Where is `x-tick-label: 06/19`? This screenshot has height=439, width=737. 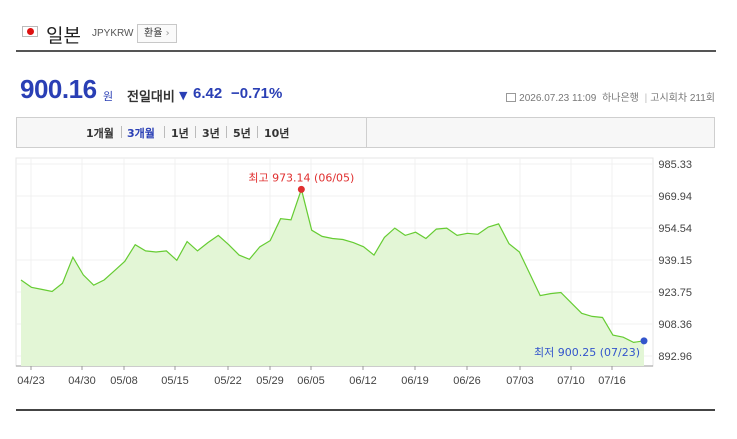
x-tick-label: 06/19 is located at coordinates (415, 381).